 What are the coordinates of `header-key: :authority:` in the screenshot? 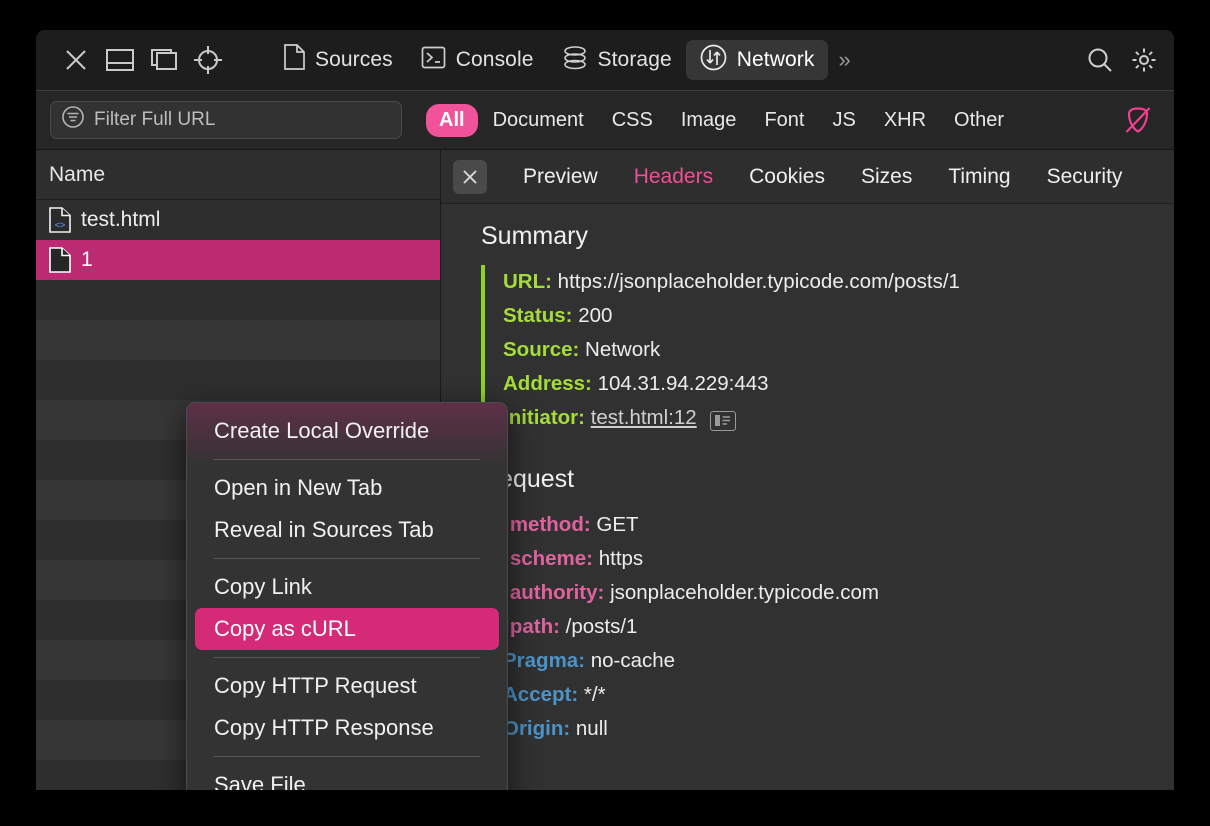 It's located at (554, 592).